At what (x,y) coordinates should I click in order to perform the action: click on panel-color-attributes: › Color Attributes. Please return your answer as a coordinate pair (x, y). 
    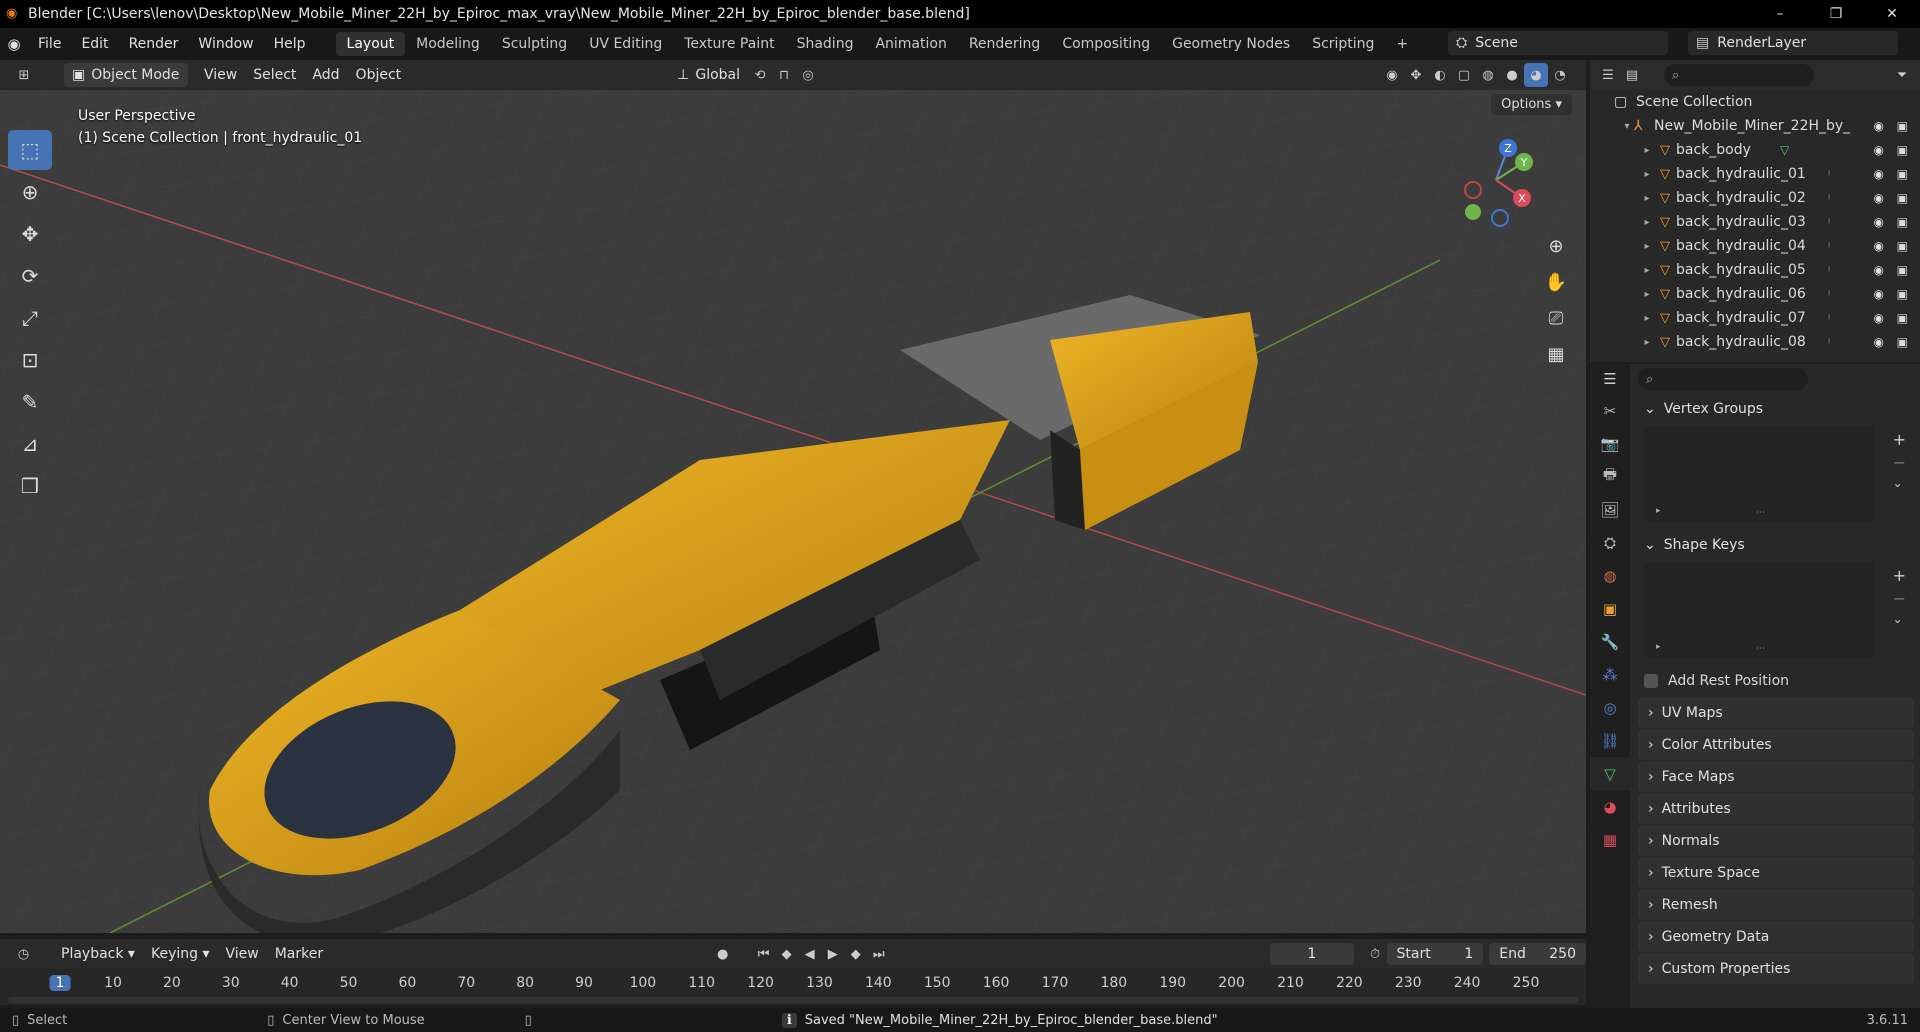
    Looking at the image, I should click on (1776, 745).